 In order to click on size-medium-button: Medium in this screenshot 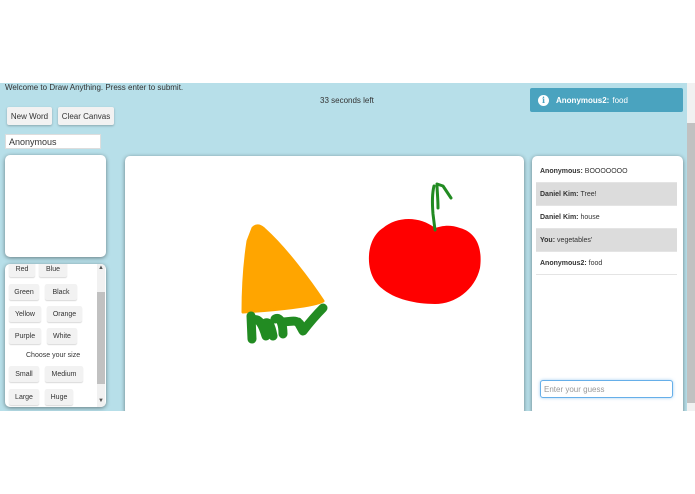, I will do `click(64, 374)`.